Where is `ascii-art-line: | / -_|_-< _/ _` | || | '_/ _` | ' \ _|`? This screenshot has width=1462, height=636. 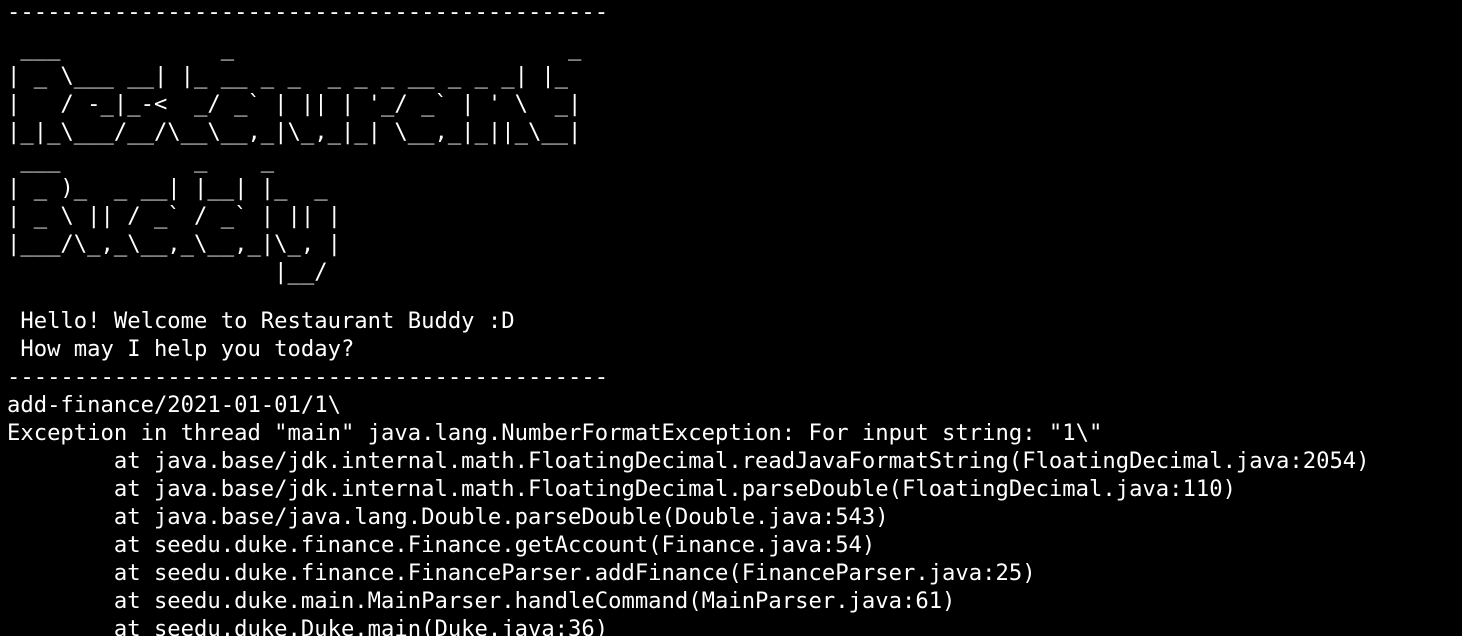
ascii-art-line: | / -_|_-< _/ _` | || | '_/ _` | ' \ _| is located at coordinates (294, 104).